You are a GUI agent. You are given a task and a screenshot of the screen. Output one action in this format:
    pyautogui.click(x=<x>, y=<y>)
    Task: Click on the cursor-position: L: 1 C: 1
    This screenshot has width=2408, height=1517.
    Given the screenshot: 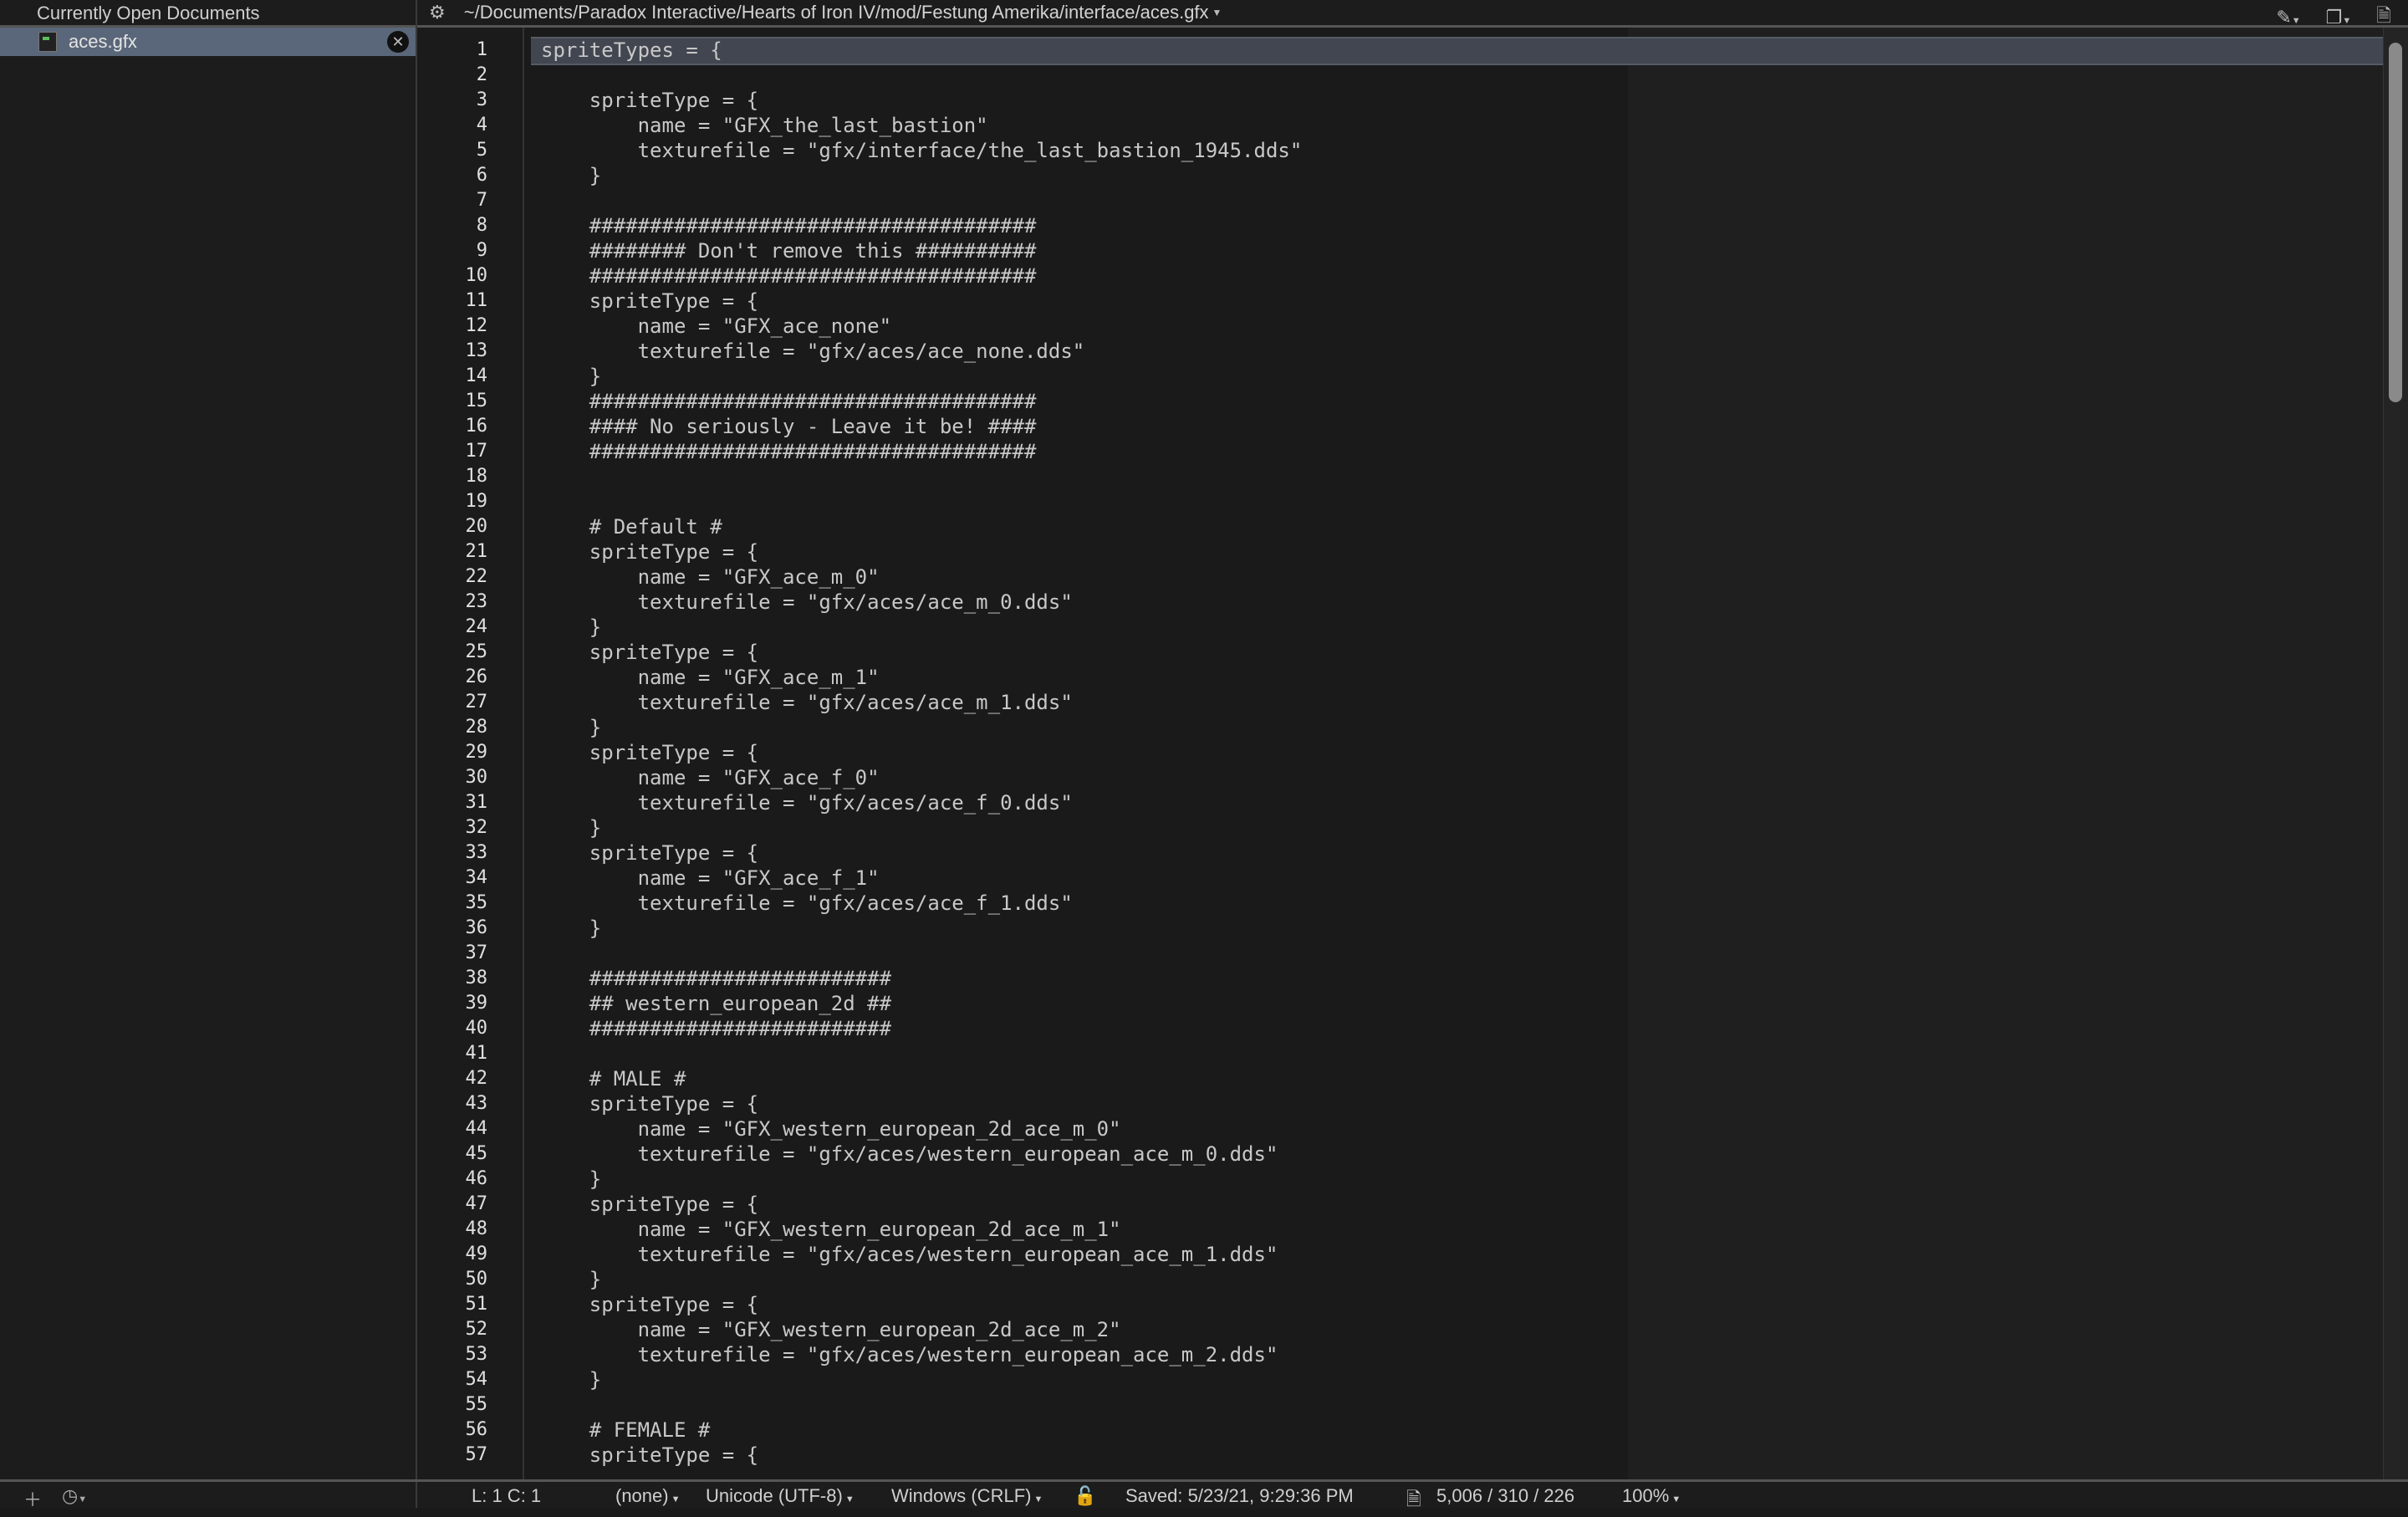 What is the action you would take?
    pyautogui.click(x=507, y=1496)
    